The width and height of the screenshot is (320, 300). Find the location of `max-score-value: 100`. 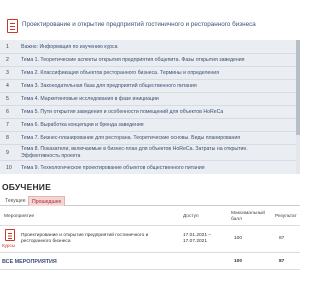

max-score-value: 100 is located at coordinates (238, 238).